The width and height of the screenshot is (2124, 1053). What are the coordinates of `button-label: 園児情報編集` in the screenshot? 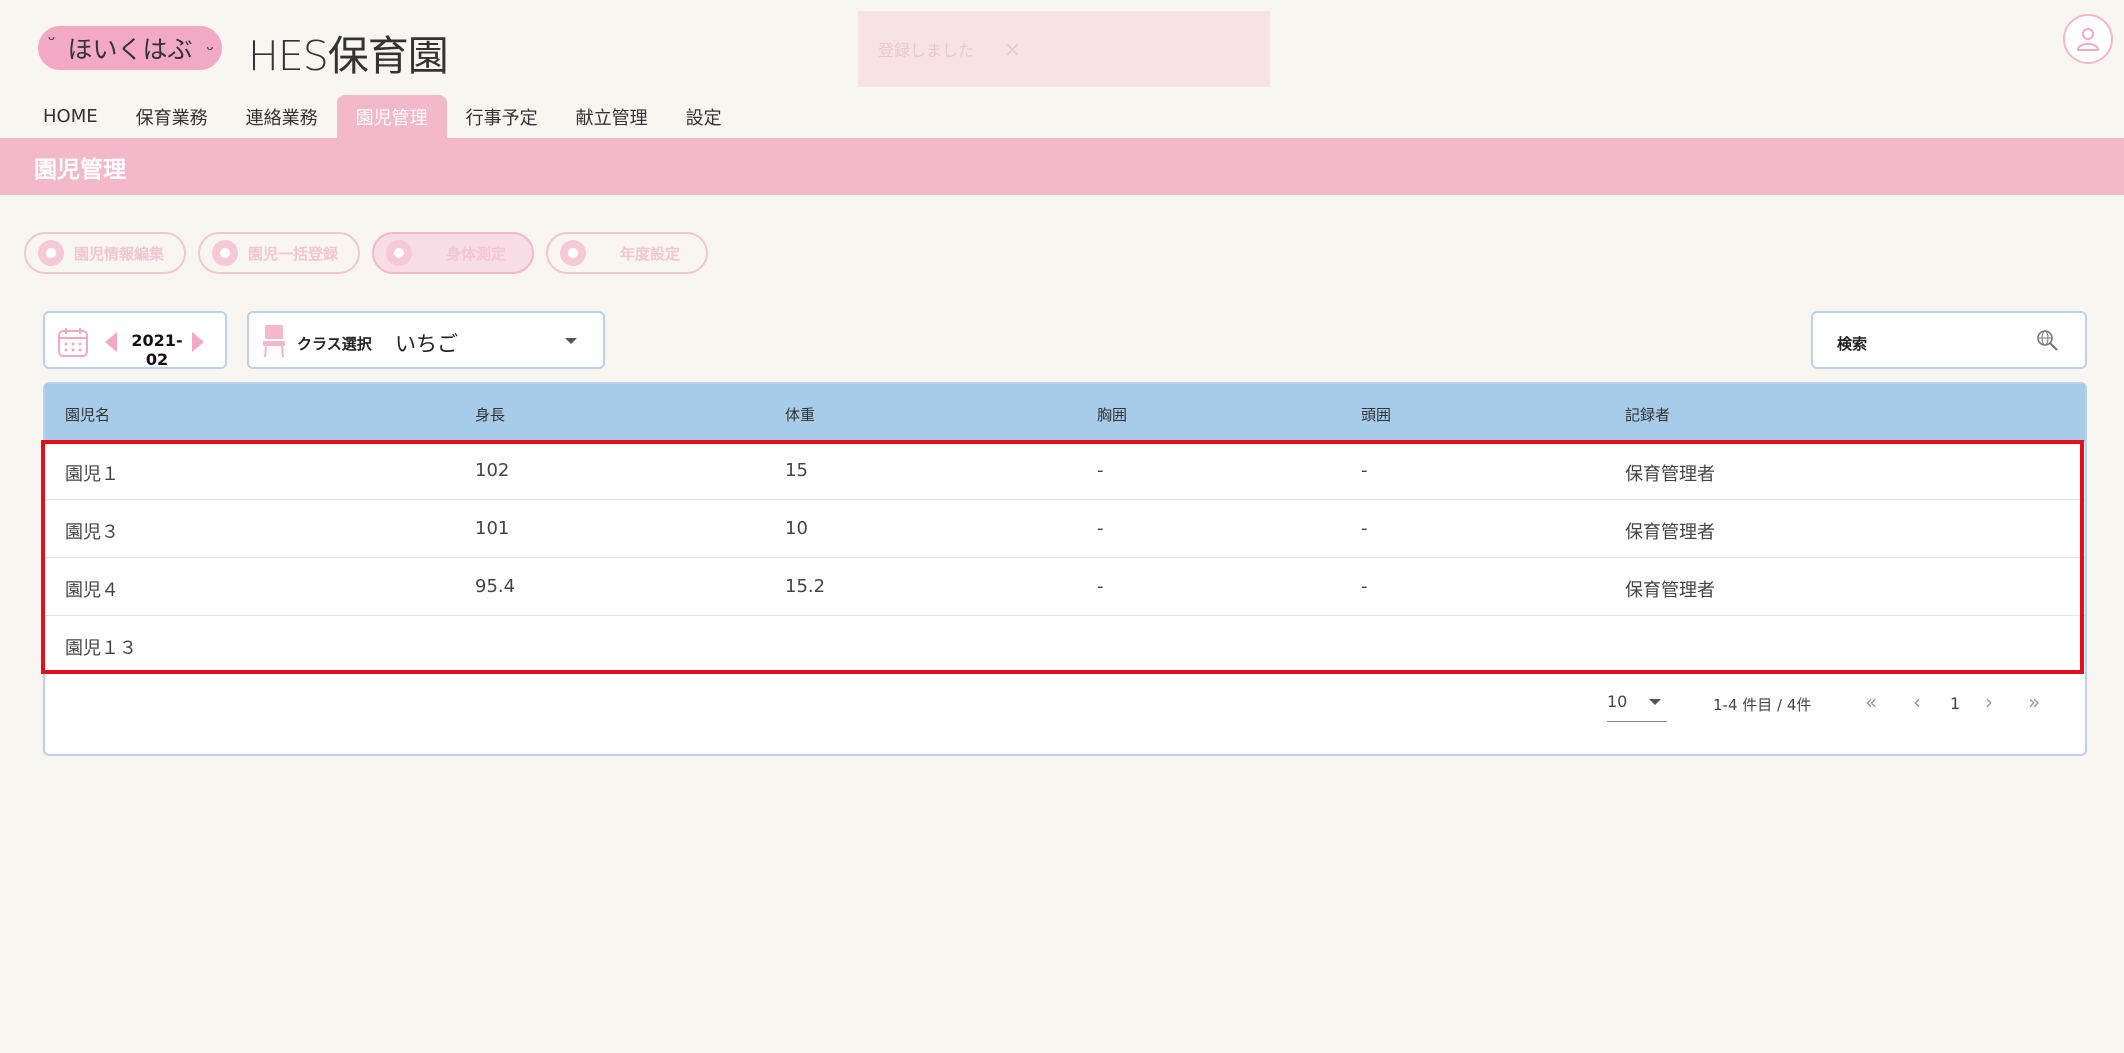 It's located at (119, 253).